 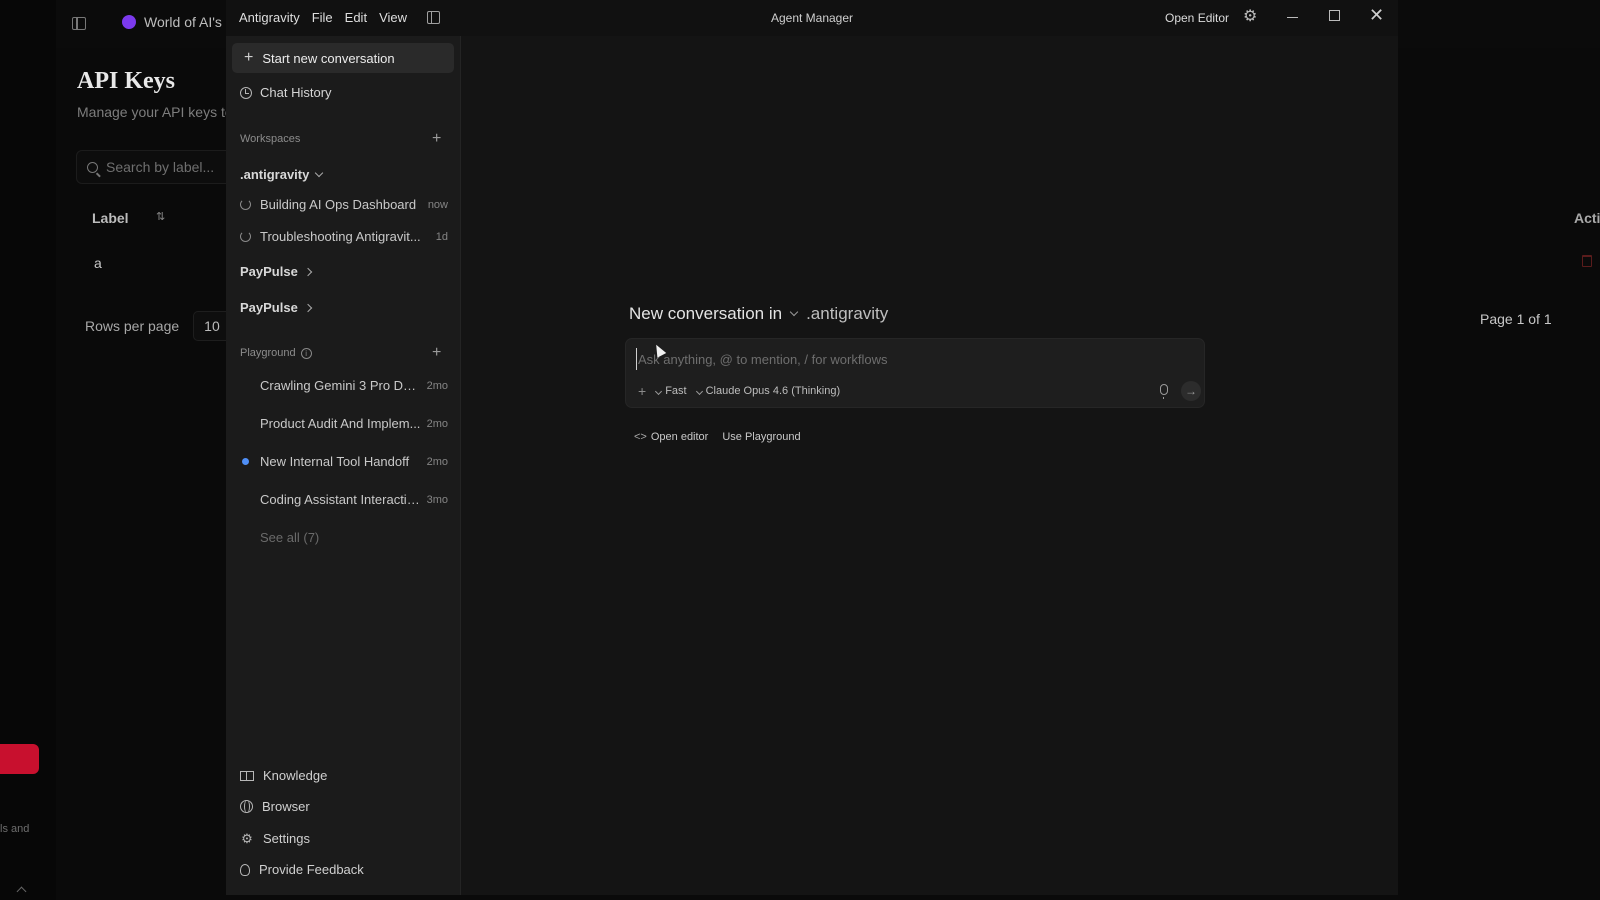 What do you see at coordinates (183, 22) in the screenshot?
I see `browser-tab-title: World of AI's` at bounding box center [183, 22].